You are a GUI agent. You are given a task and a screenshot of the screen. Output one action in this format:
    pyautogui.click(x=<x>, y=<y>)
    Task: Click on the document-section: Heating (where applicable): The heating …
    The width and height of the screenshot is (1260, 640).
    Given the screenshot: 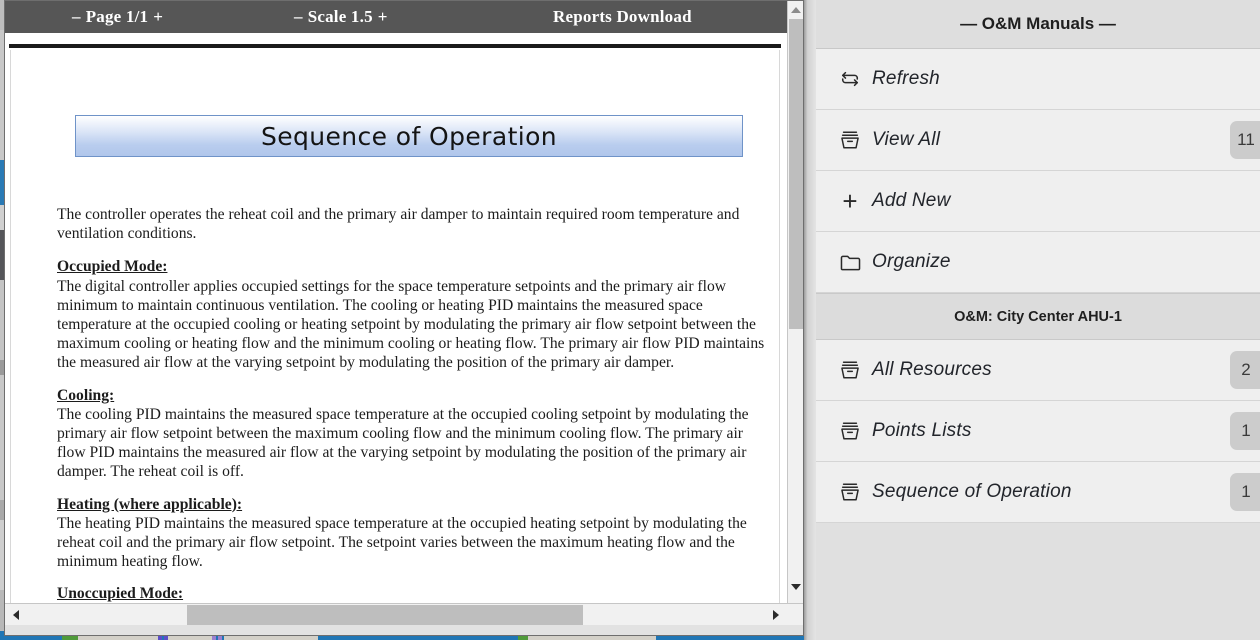 What is the action you would take?
    pyautogui.click(x=413, y=533)
    